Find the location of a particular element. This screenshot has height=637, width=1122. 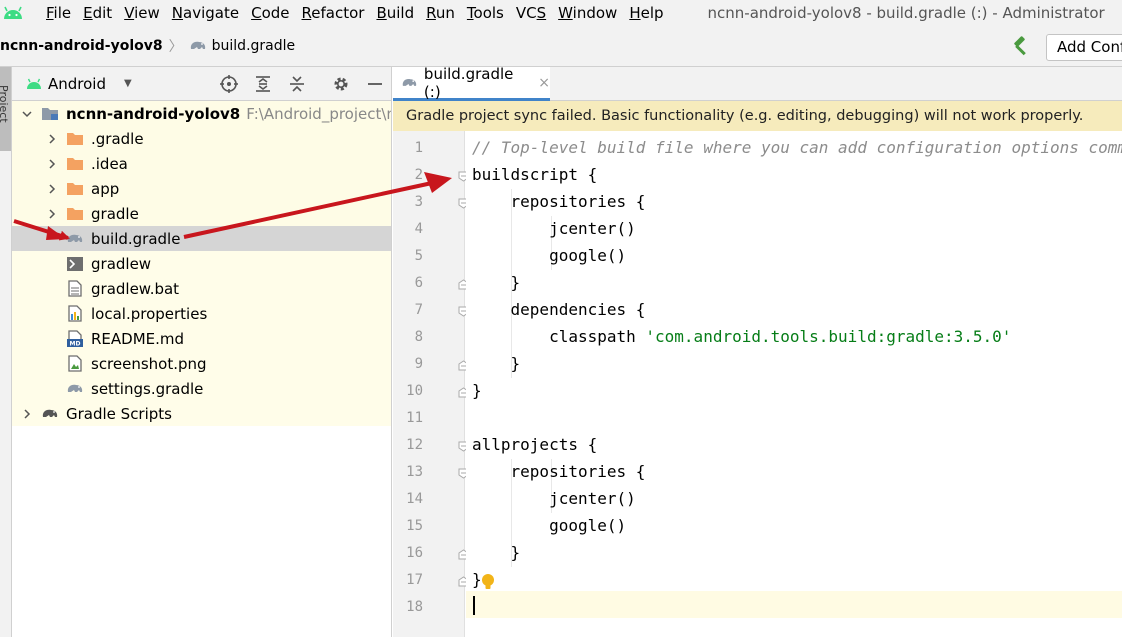

tree-row-settings-gradle: settings.gradle is located at coordinates (201, 388).